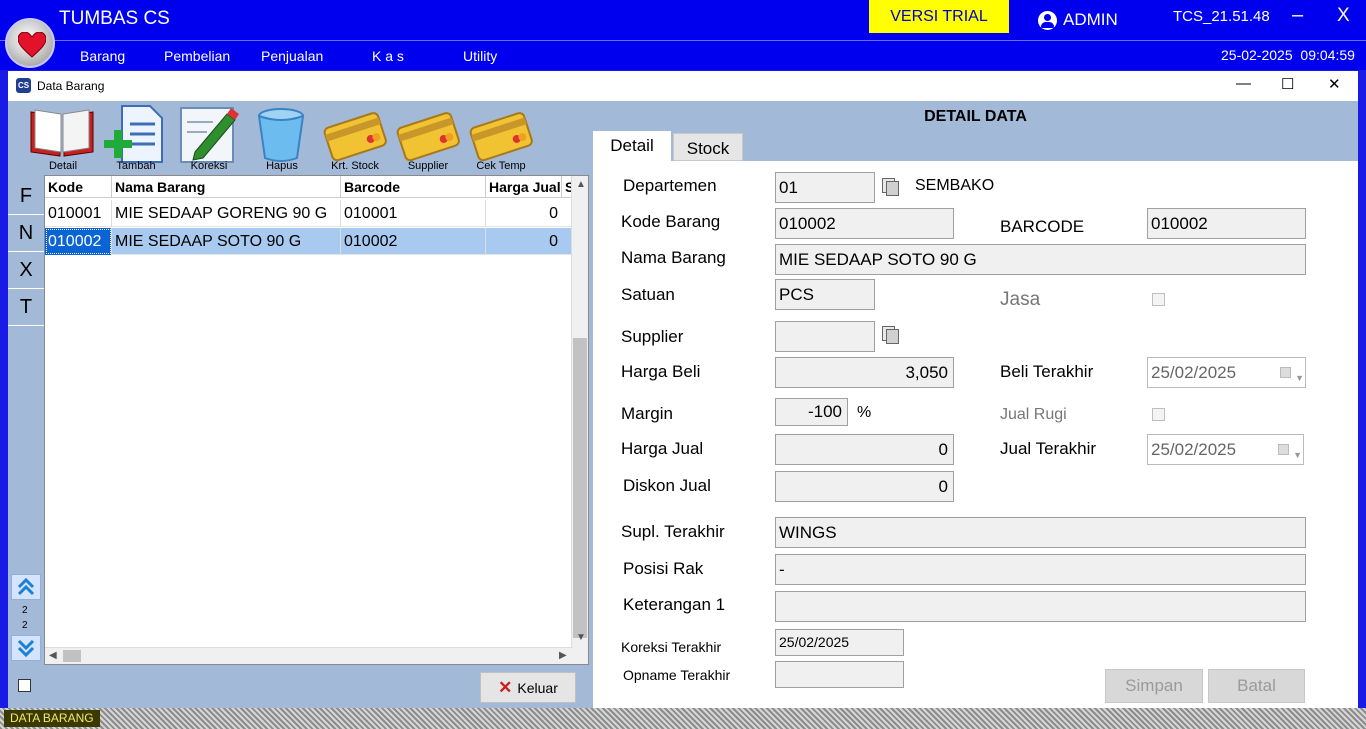 The image size is (1366, 729). I want to click on side-nav: F N X T, so click(26, 252).